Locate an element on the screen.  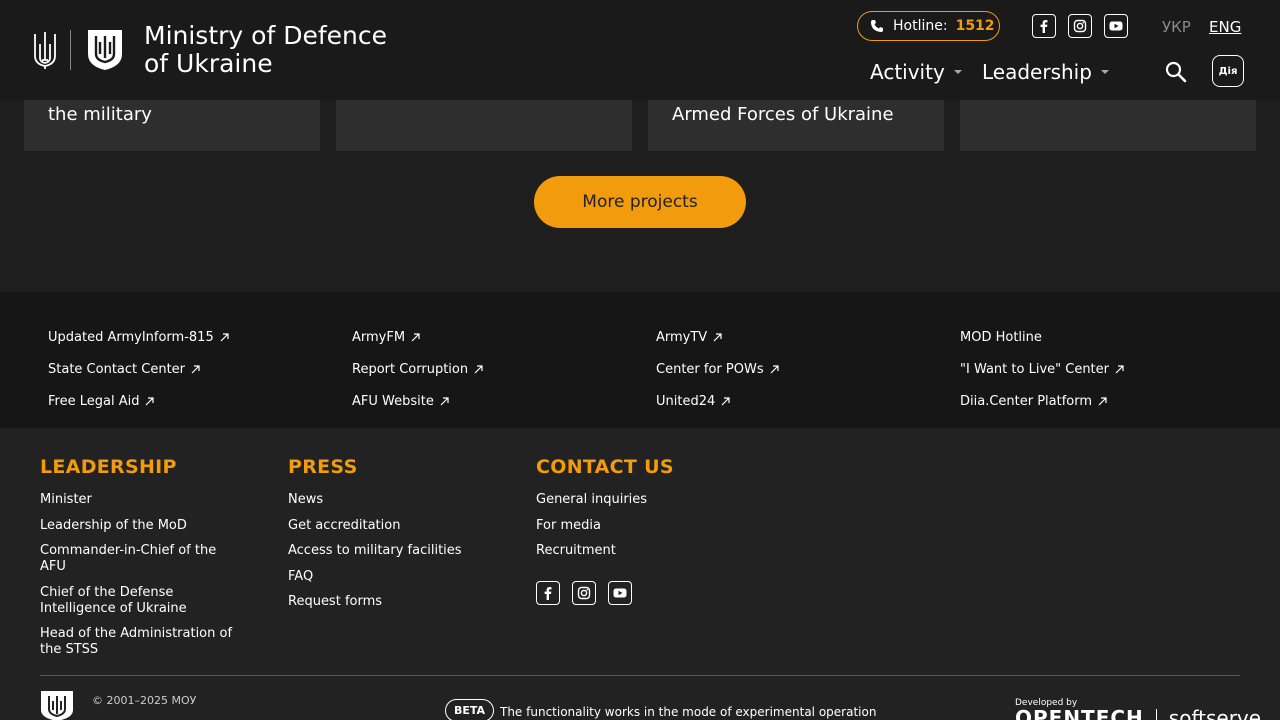
quick-link: Updated ArmyInform-815 is located at coordinates (138, 337).